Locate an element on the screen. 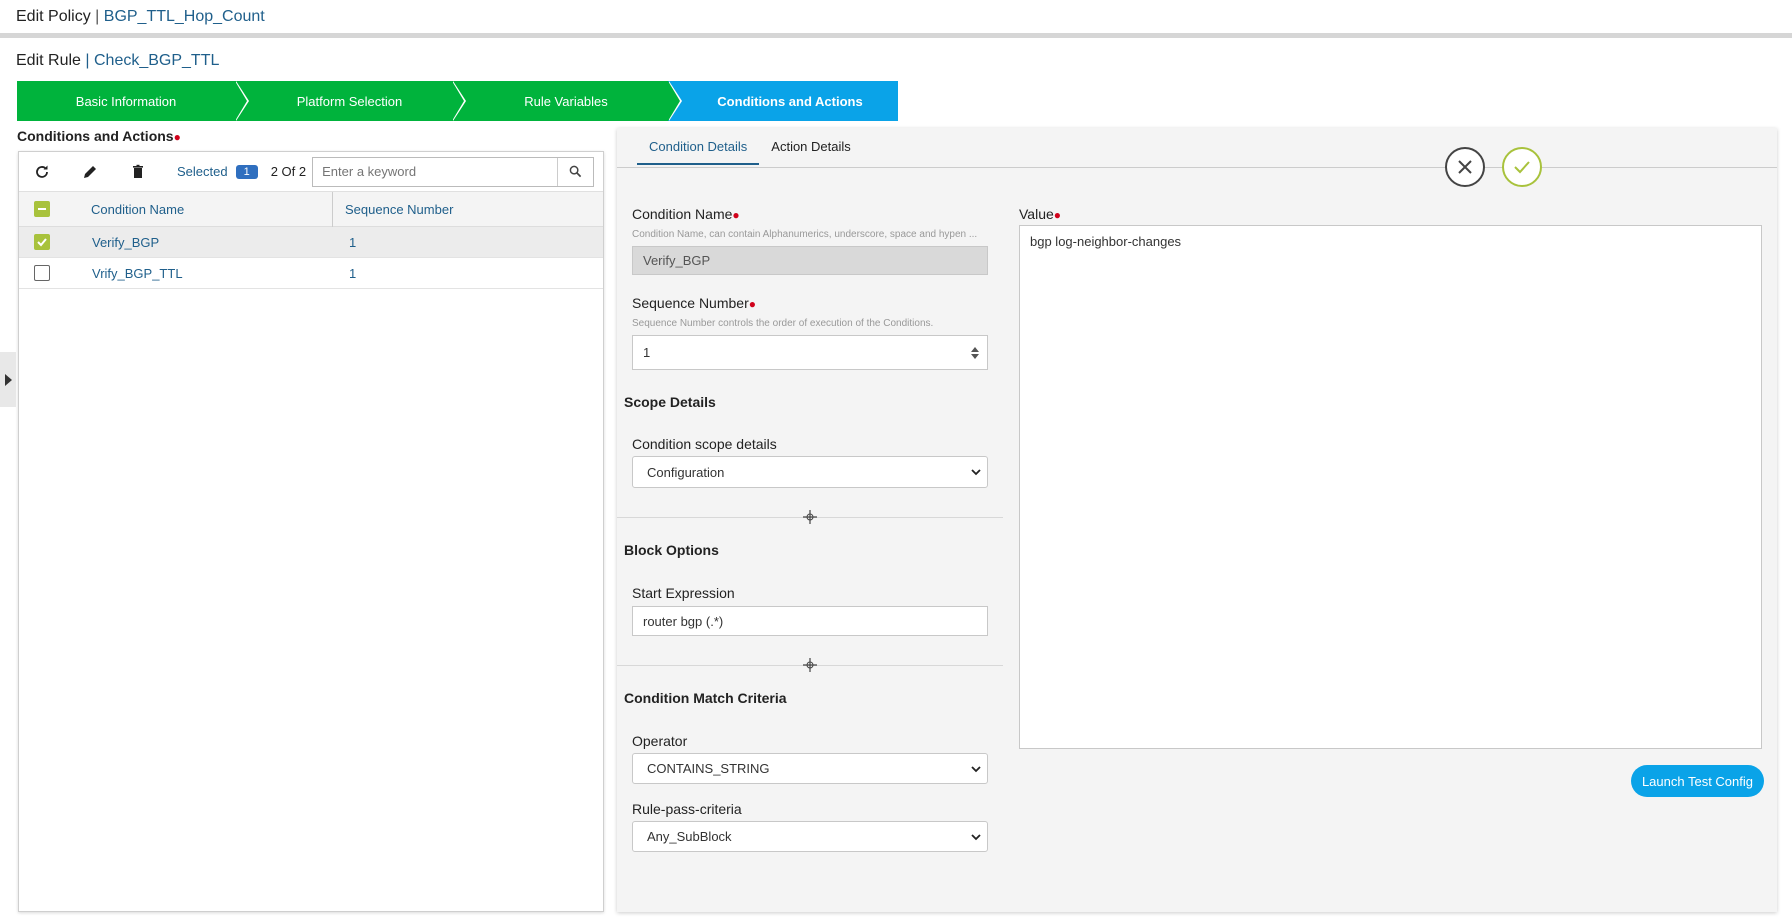 The image size is (1792, 923). table-row: Verify_BGP 1 is located at coordinates (311, 242).